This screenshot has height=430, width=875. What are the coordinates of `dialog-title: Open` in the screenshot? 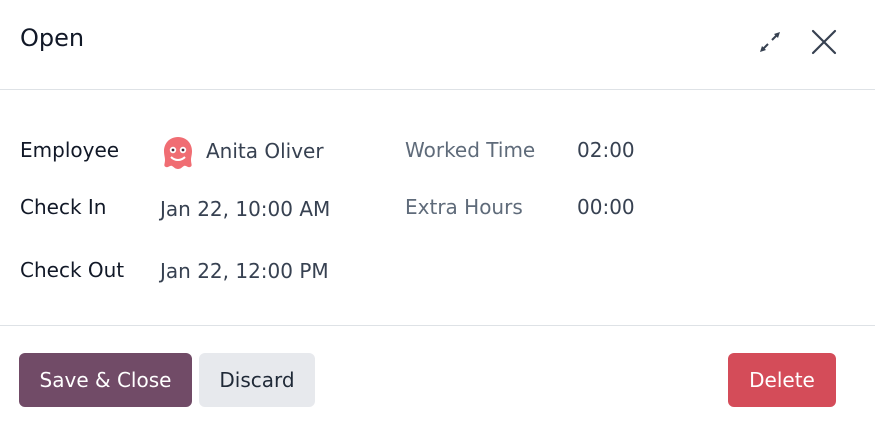 It's located at (52, 38).